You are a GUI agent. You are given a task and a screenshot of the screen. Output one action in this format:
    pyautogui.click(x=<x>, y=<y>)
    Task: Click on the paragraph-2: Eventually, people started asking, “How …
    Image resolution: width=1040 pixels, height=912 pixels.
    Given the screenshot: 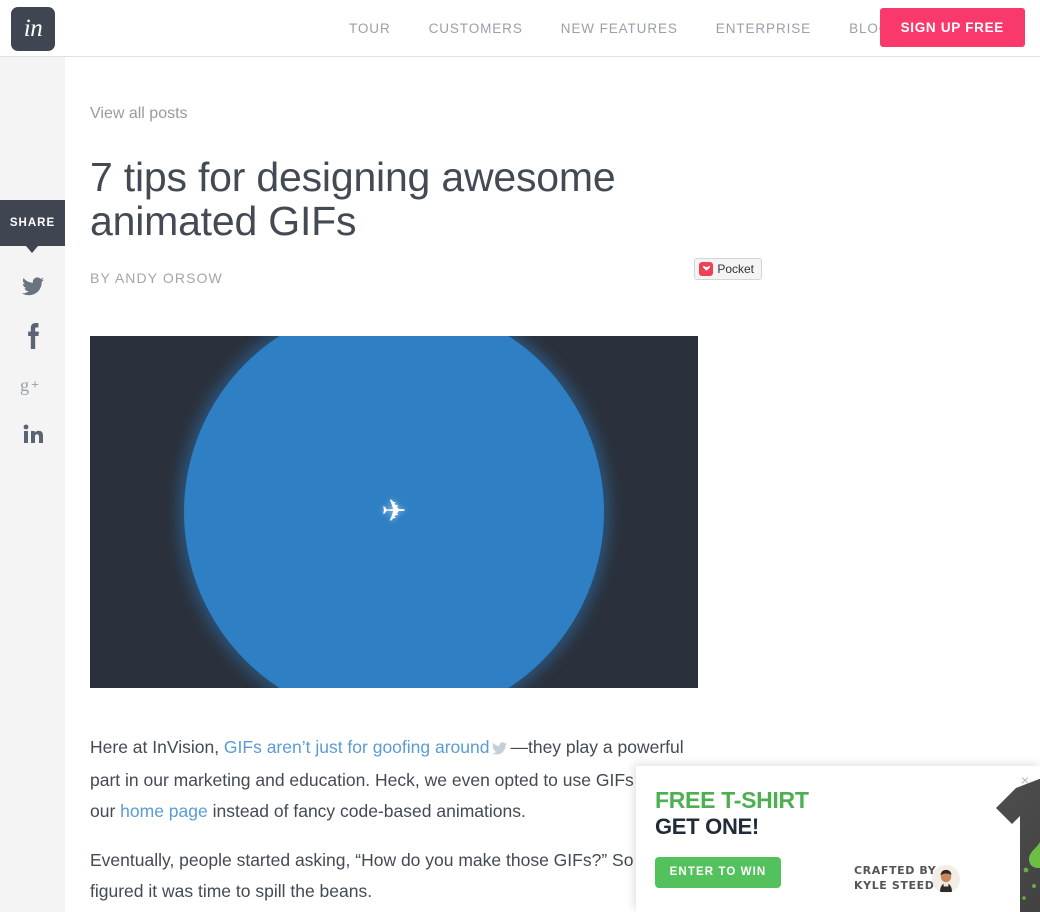 What is the action you would take?
    pyautogui.click(x=375, y=876)
    